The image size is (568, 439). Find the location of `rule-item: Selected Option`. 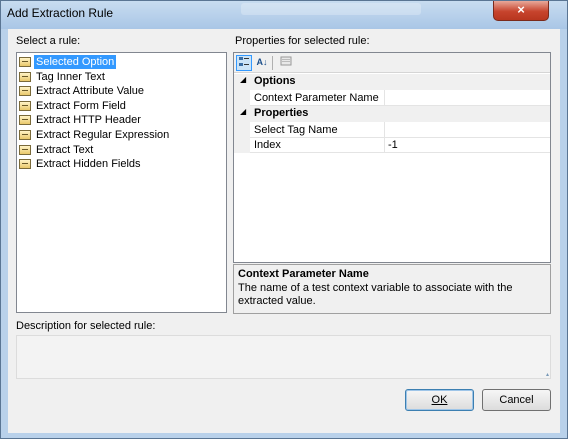

rule-item: Selected Option is located at coordinates (68, 62).